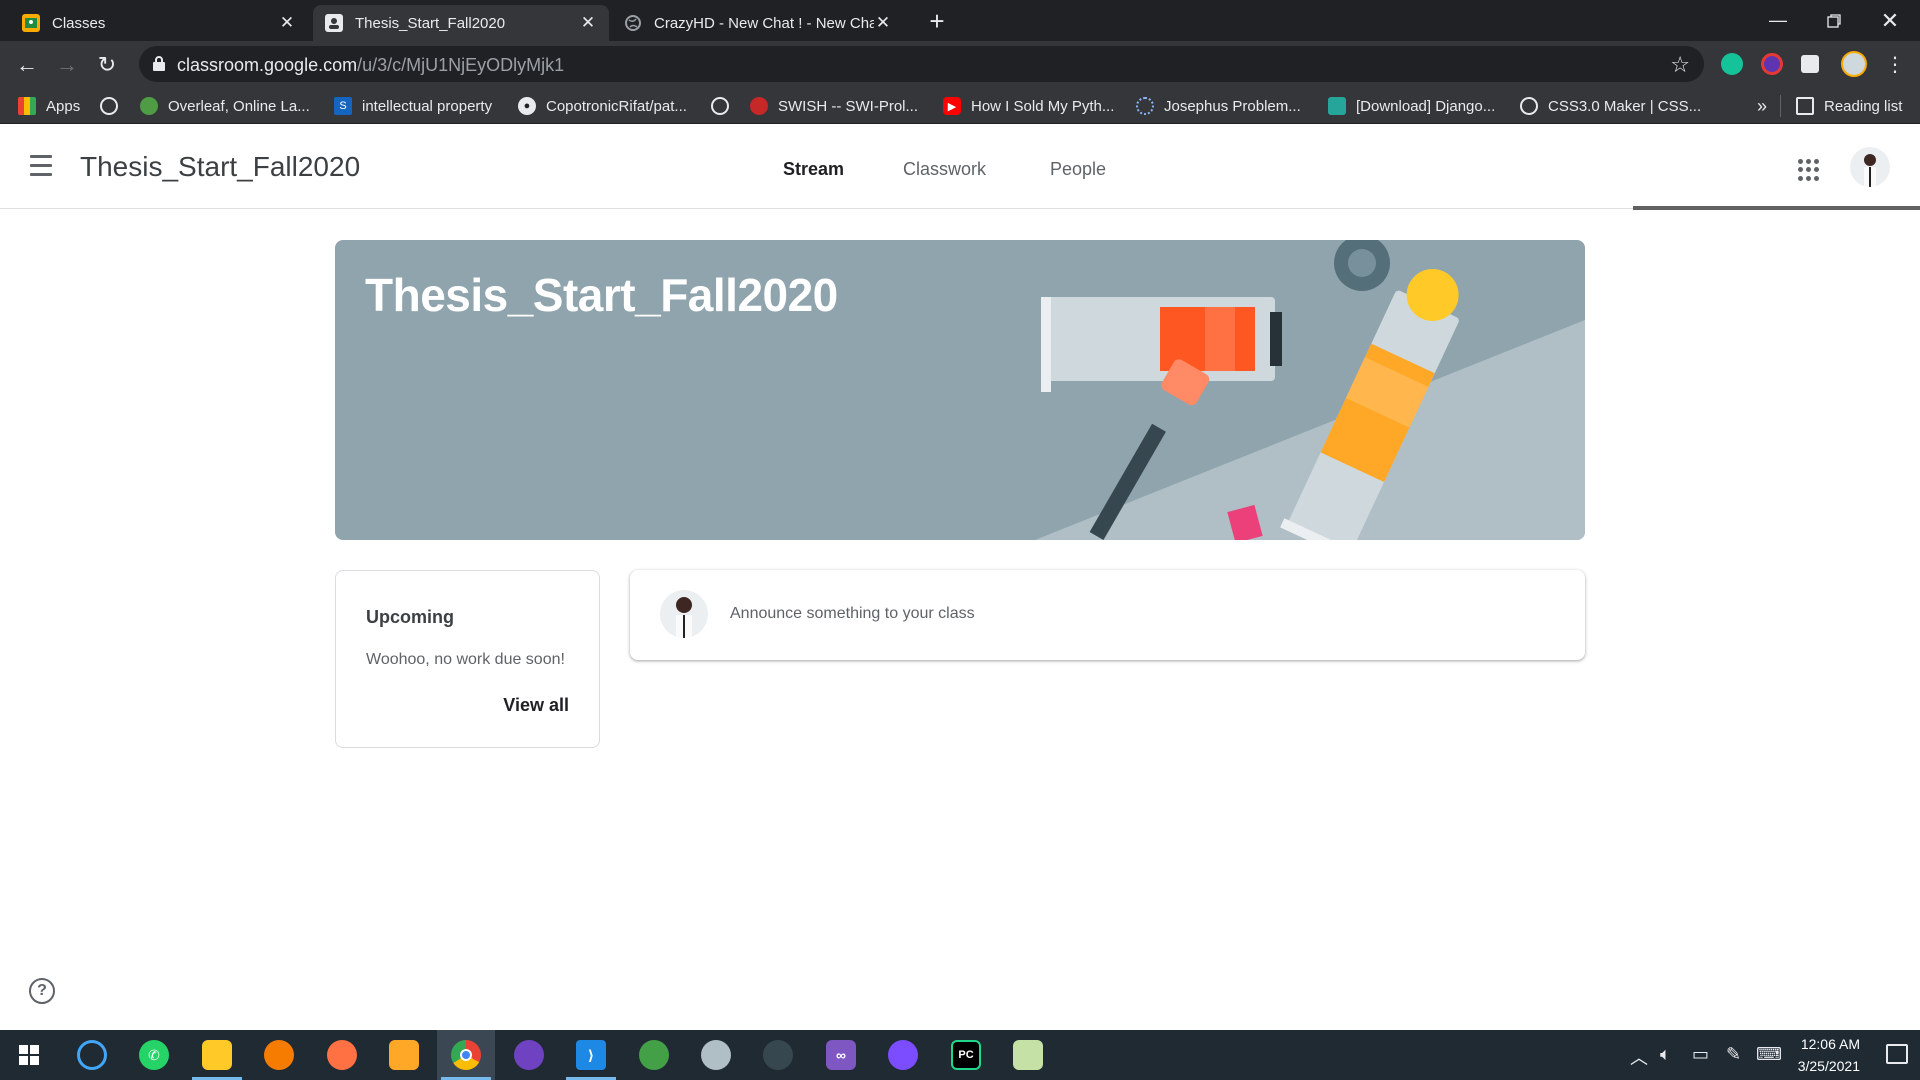  What do you see at coordinates (1337, 106) in the screenshot?
I see `django-icon` at bounding box center [1337, 106].